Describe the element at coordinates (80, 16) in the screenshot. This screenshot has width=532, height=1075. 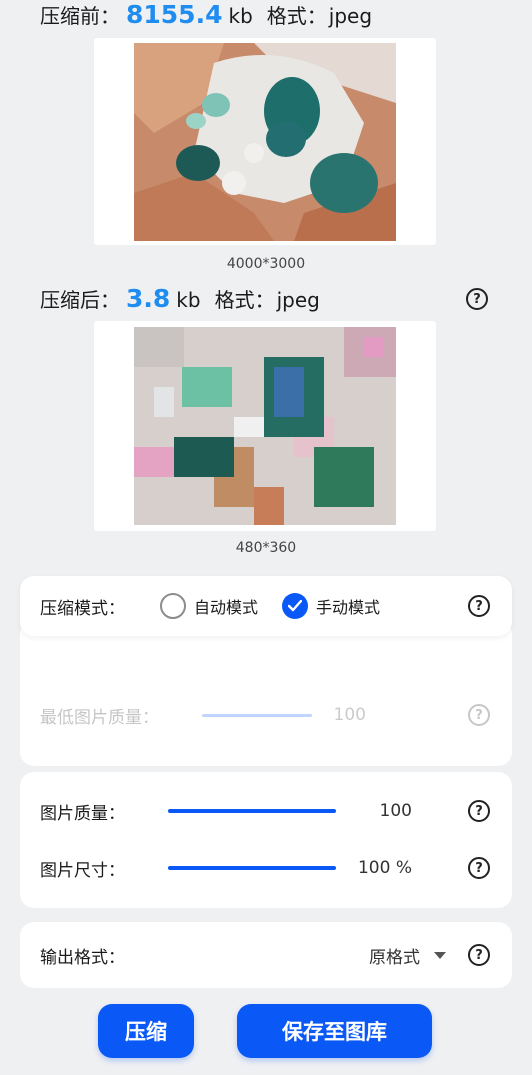
I see `before-label: 压缩前：` at that location.